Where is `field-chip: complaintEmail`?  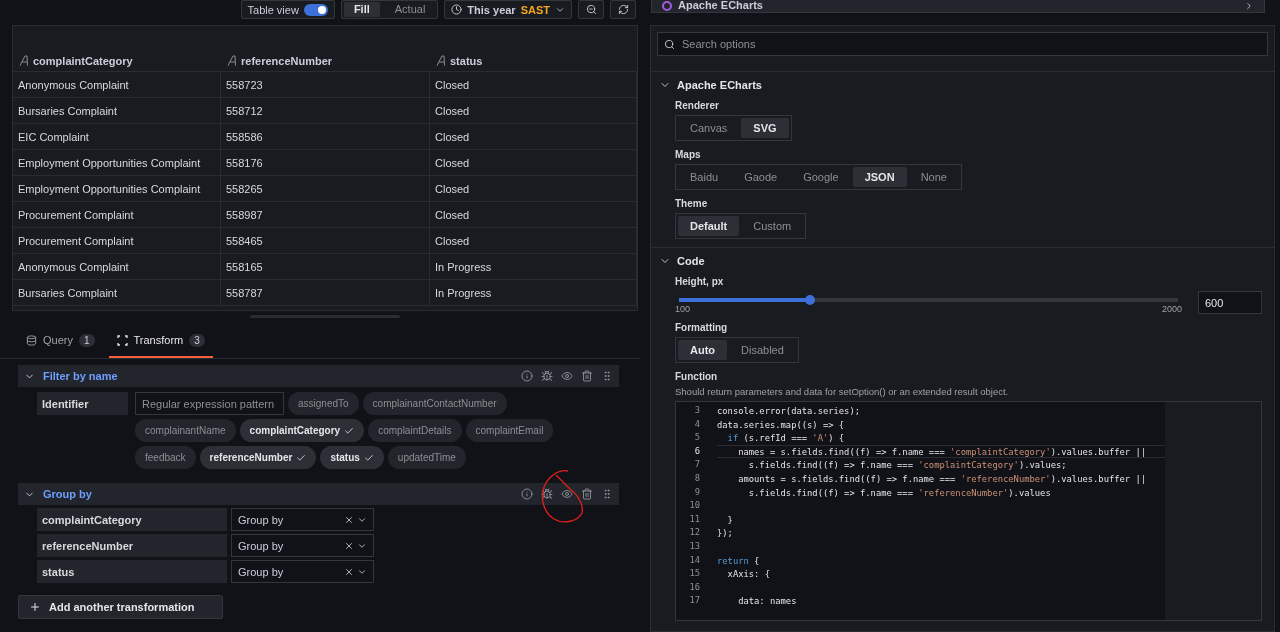
field-chip: complaintEmail is located at coordinates (509, 430).